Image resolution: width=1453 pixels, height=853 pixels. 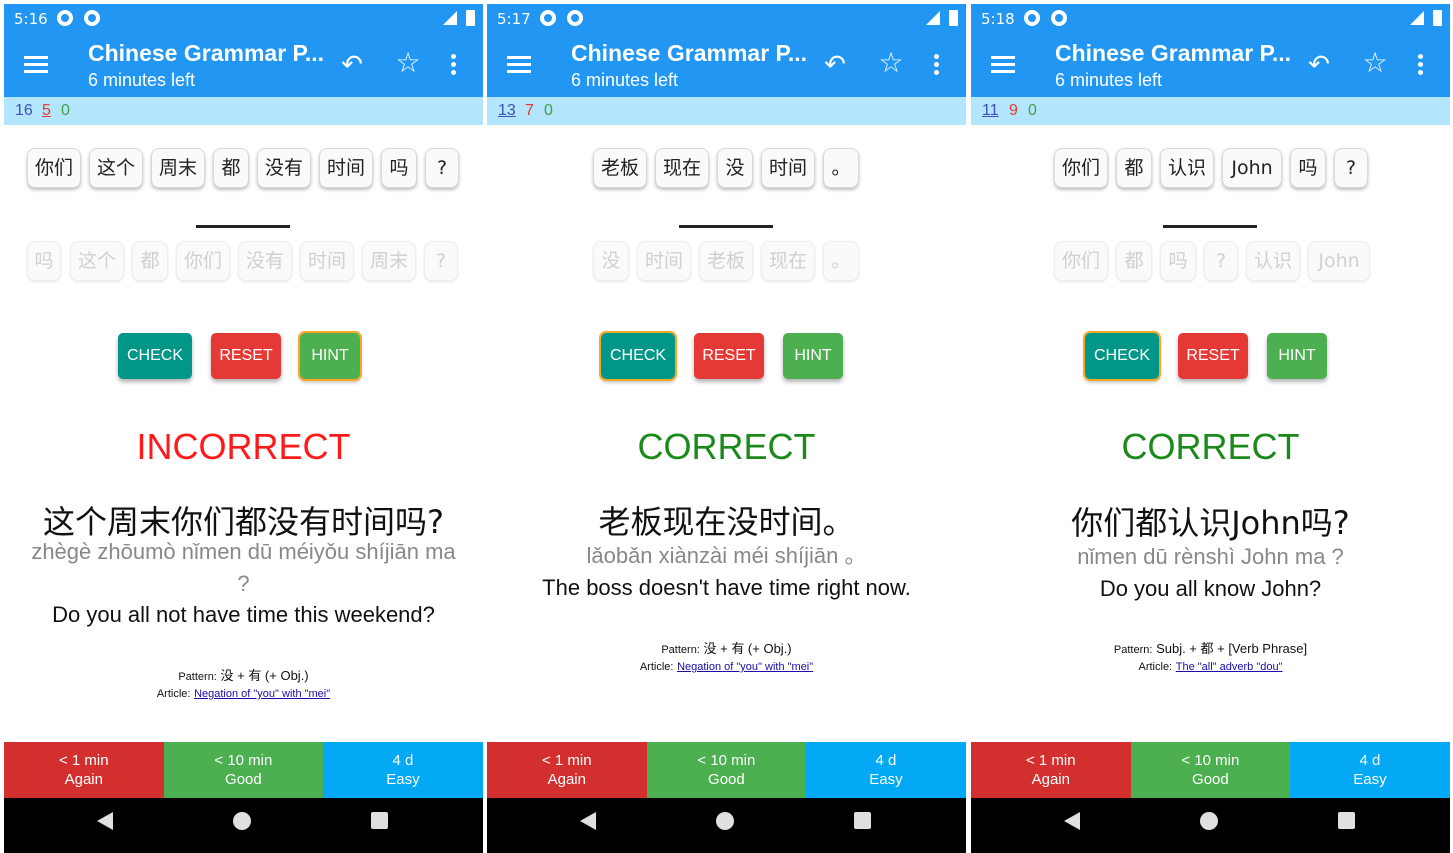 What do you see at coordinates (735, 168) in the screenshot?
I see `word-tile: 没` at bounding box center [735, 168].